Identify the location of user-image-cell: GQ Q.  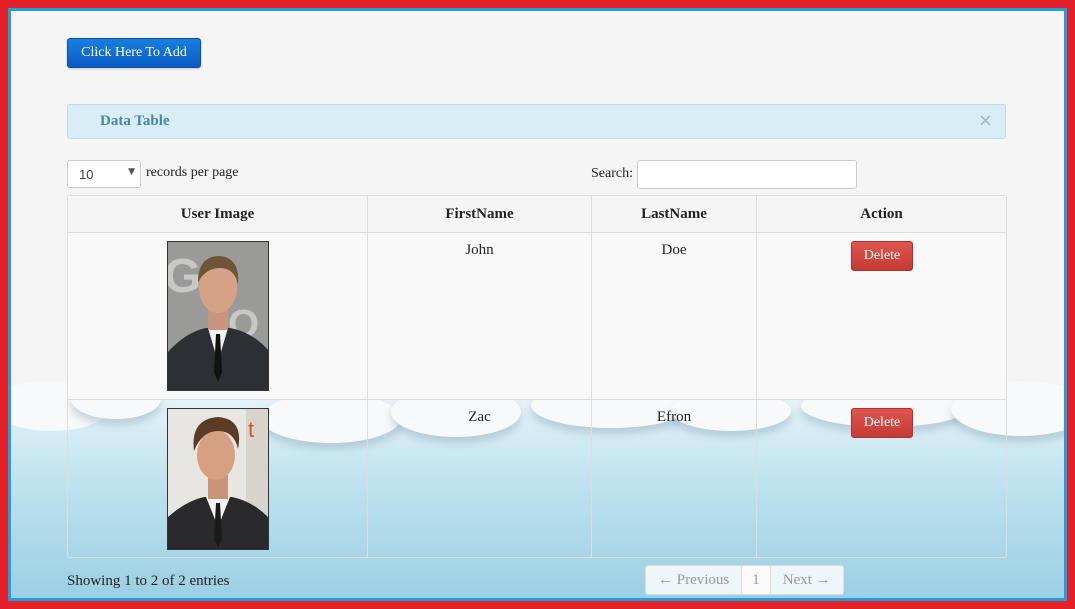
(218, 316).